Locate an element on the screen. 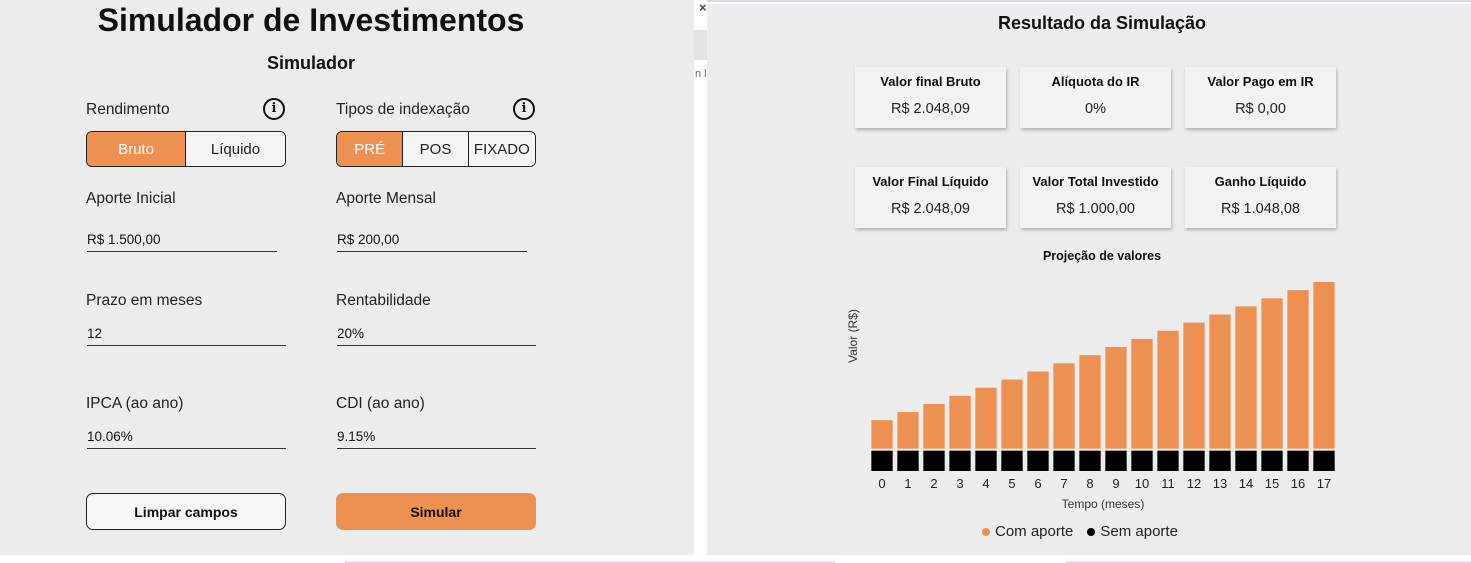 The image size is (1471, 563). rentabilidade-label: Rentabilidade is located at coordinates (383, 300).